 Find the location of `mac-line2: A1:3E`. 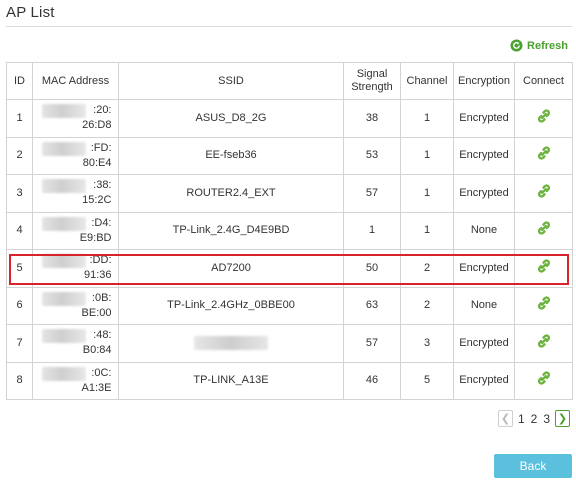

mac-line2: A1:3E is located at coordinates (96, 387).